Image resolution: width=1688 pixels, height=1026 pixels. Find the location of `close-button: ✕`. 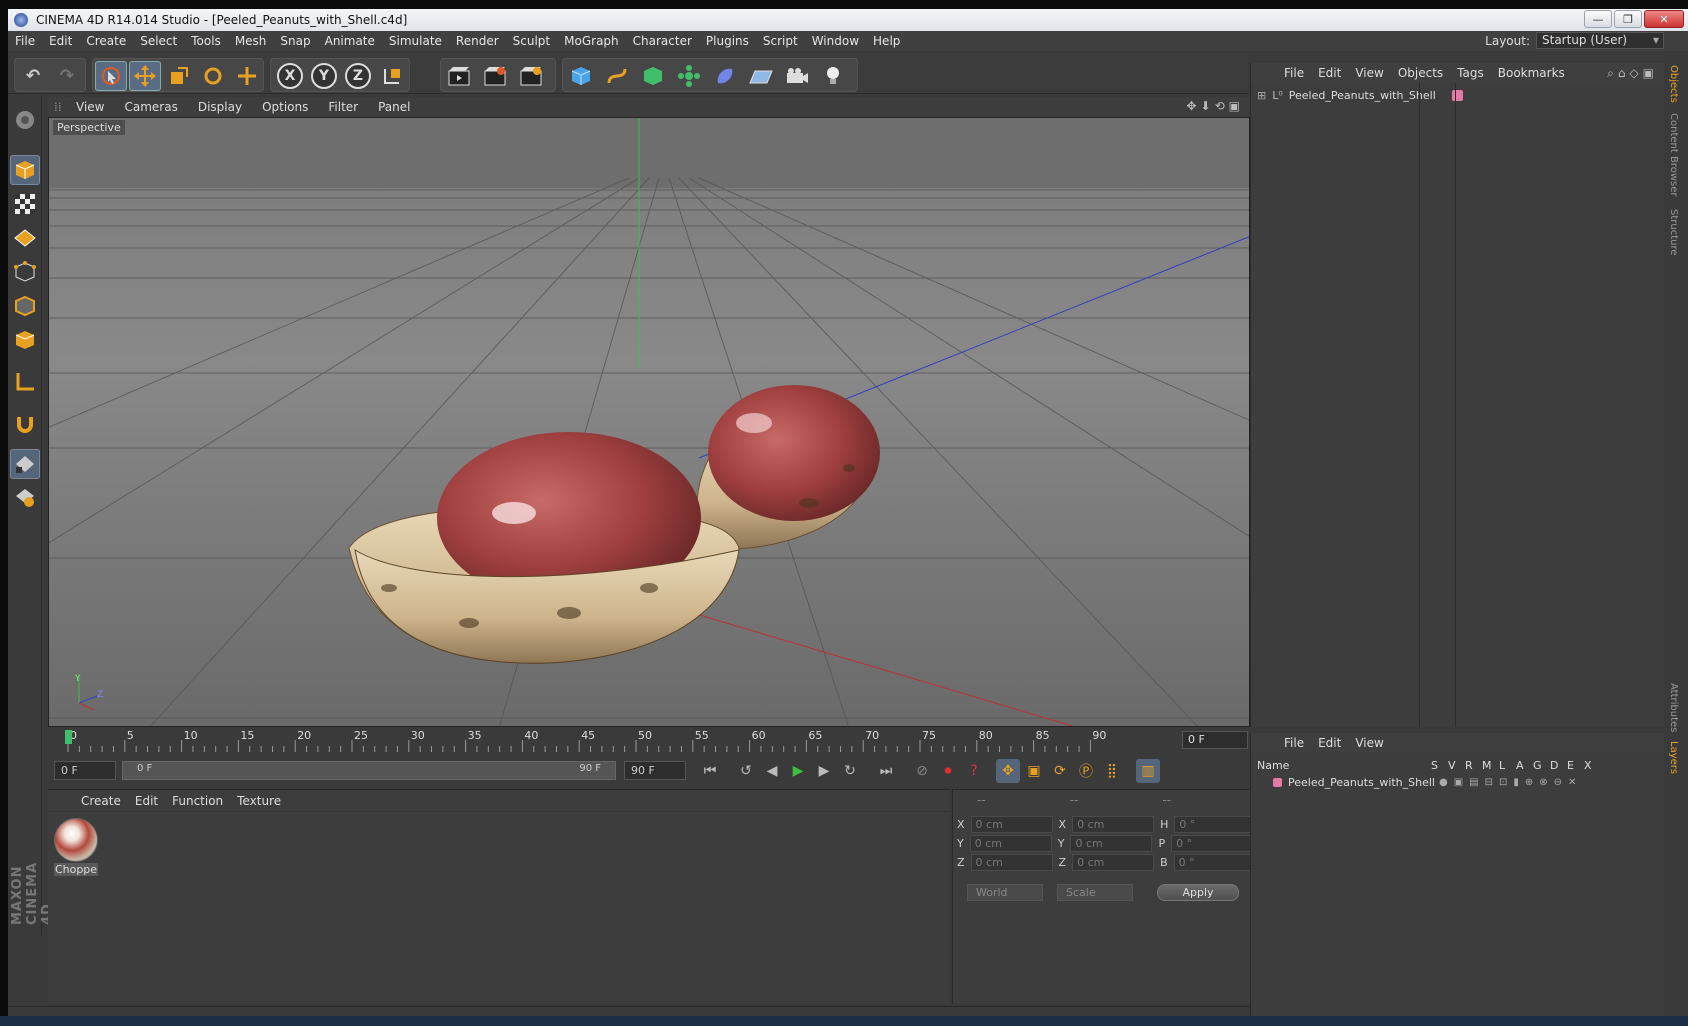

close-button: ✕ is located at coordinates (1664, 19).